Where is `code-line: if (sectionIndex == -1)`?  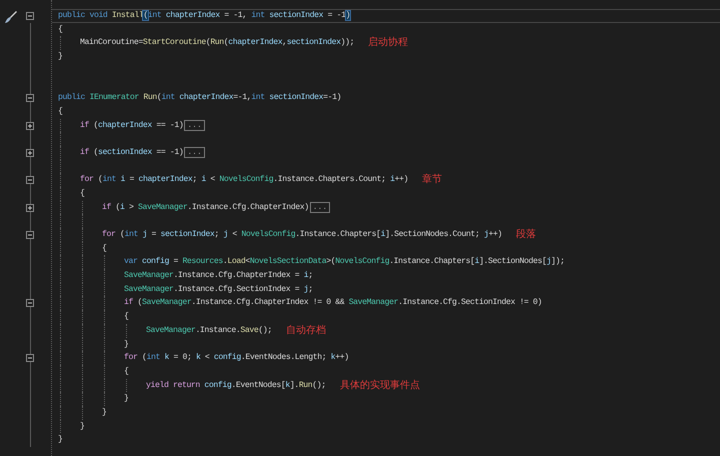 code-line: if (sectionIndex == -1) is located at coordinates (132, 152).